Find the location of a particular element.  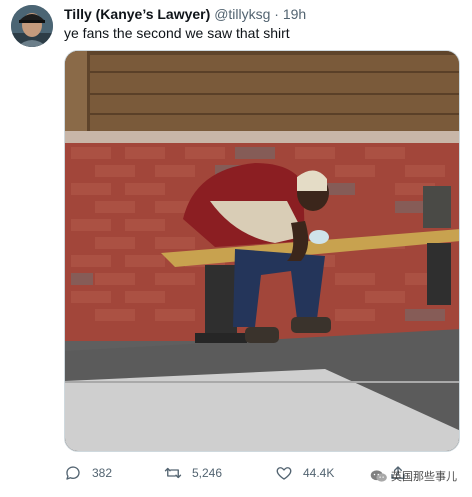

wechat-icon is located at coordinates (378, 476).